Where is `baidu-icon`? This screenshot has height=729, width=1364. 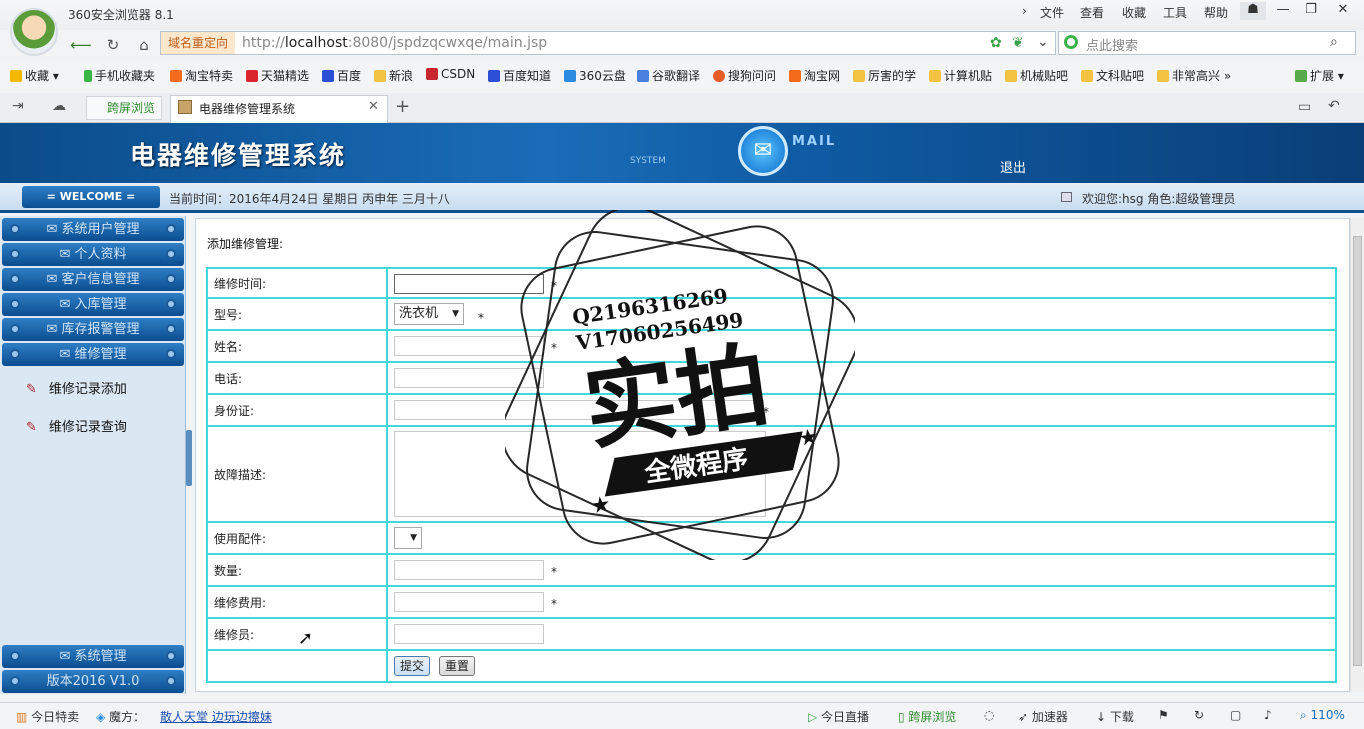
baidu-icon is located at coordinates (494, 76).